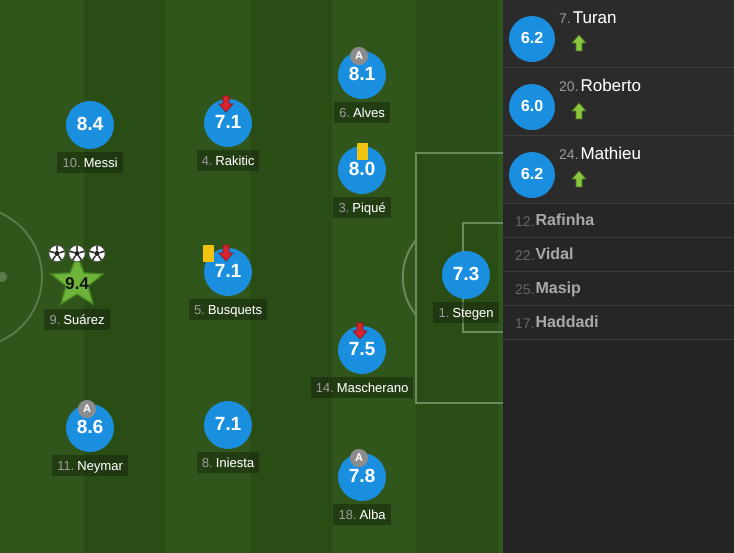 The image size is (734, 553). Describe the element at coordinates (466, 275) in the screenshot. I see `rating-circle: 7.3` at that location.